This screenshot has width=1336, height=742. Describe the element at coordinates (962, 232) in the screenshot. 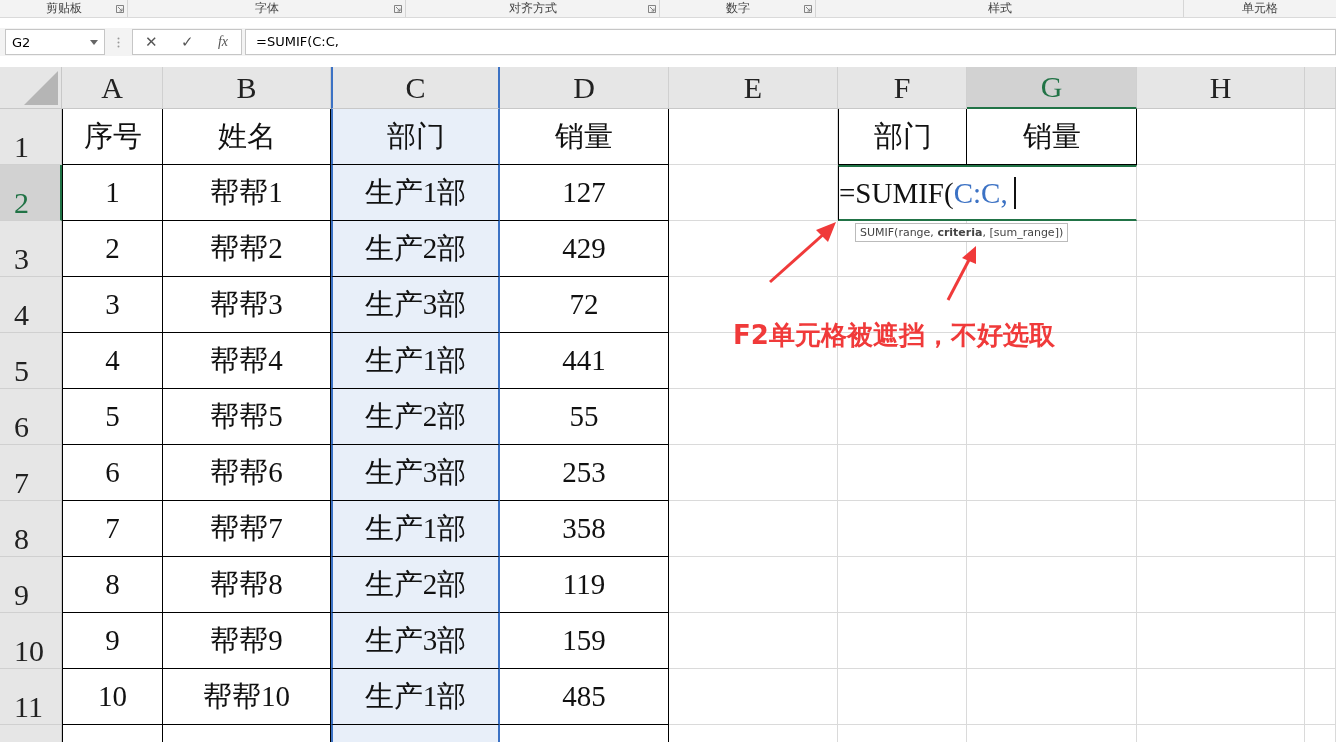

I see `function-tooltip: SUMIF(range, criteria, [sum_range])` at that location.